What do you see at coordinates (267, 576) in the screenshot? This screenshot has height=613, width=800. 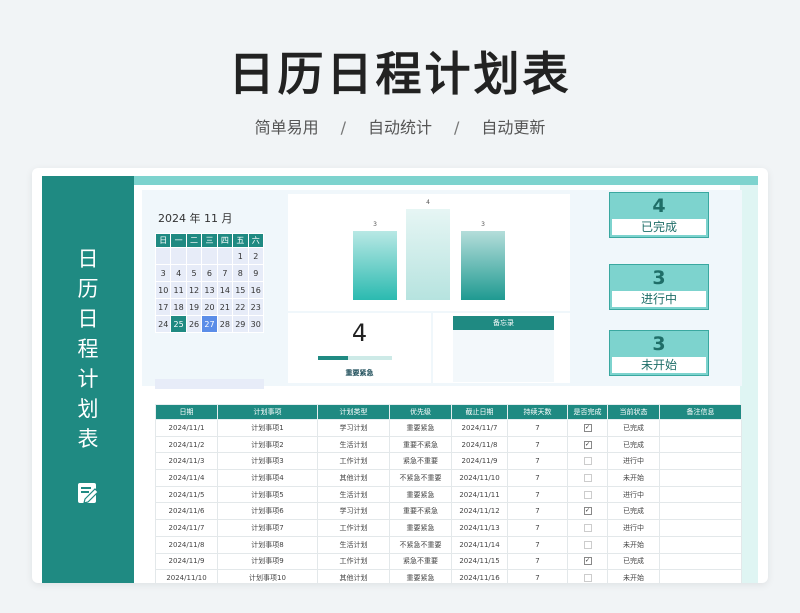 I see `table-cell: 计划事项10` at bounding box center [267, 576].